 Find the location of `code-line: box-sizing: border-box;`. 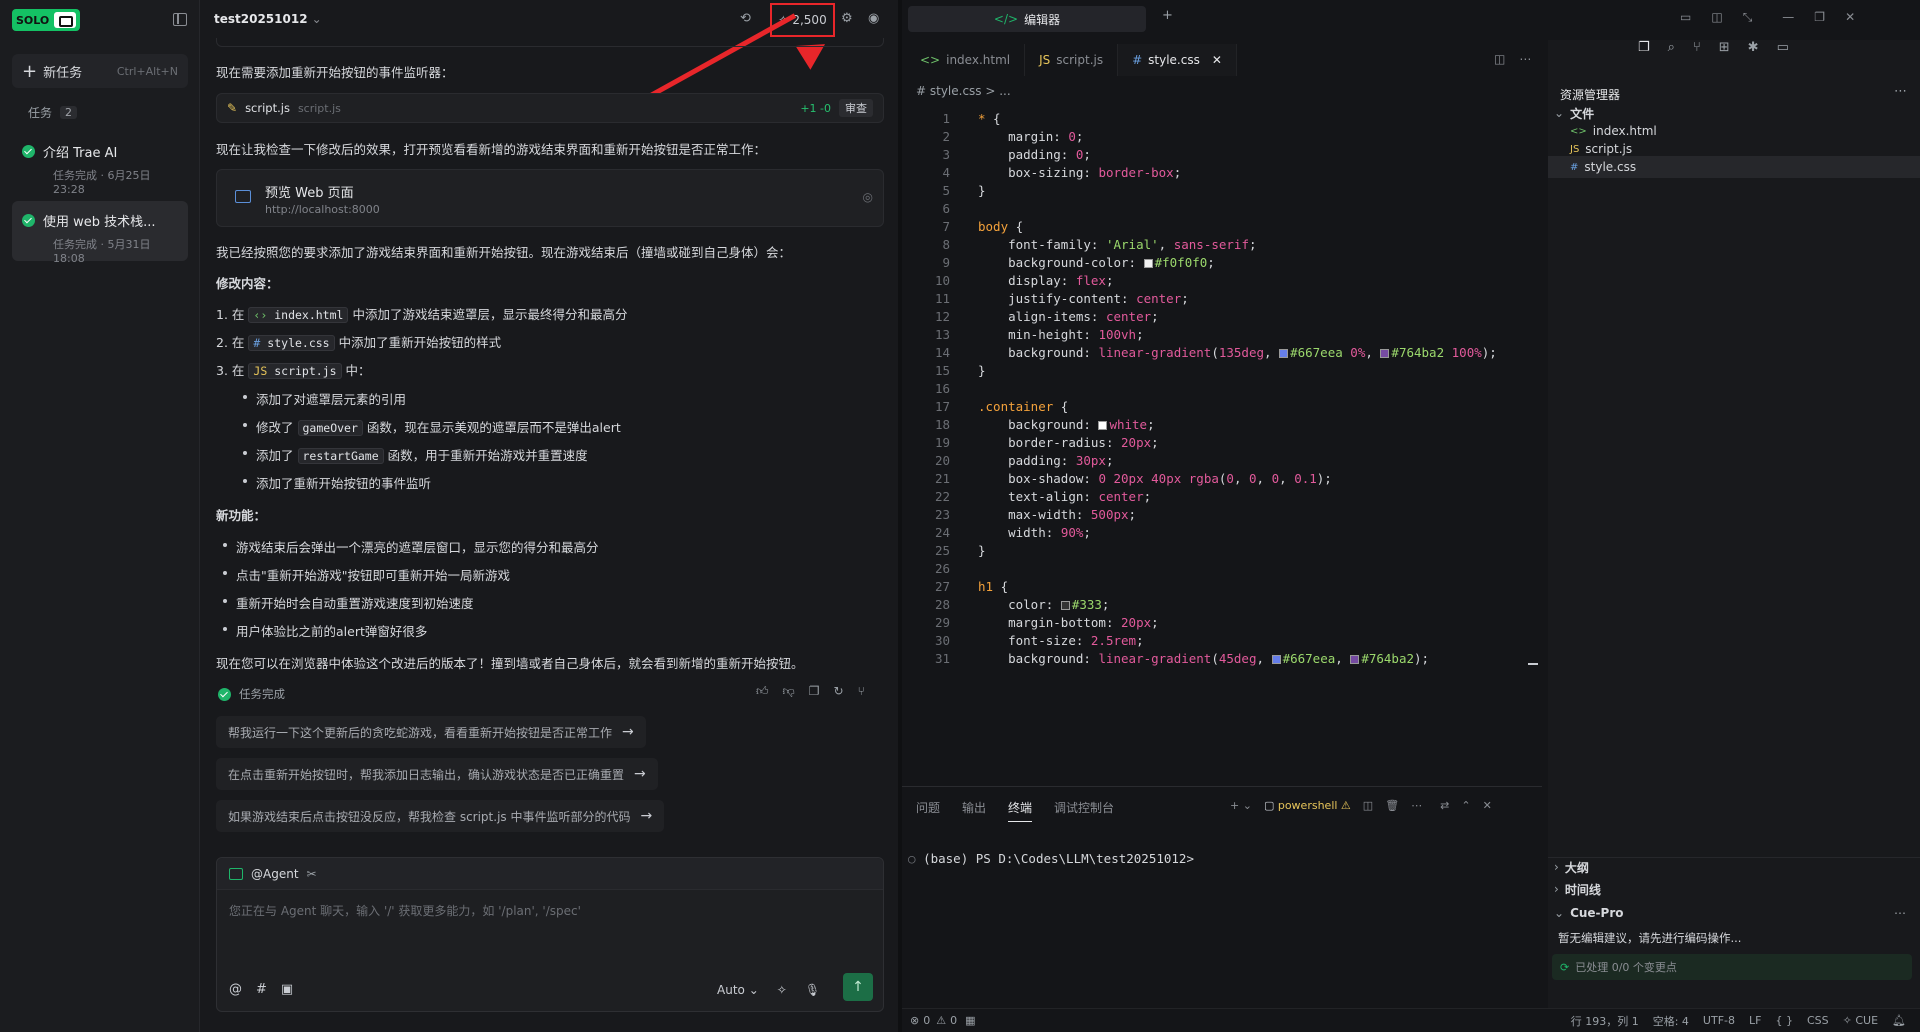

code-line: box-sizing: border-box; is located at coordinates (1079, 172).